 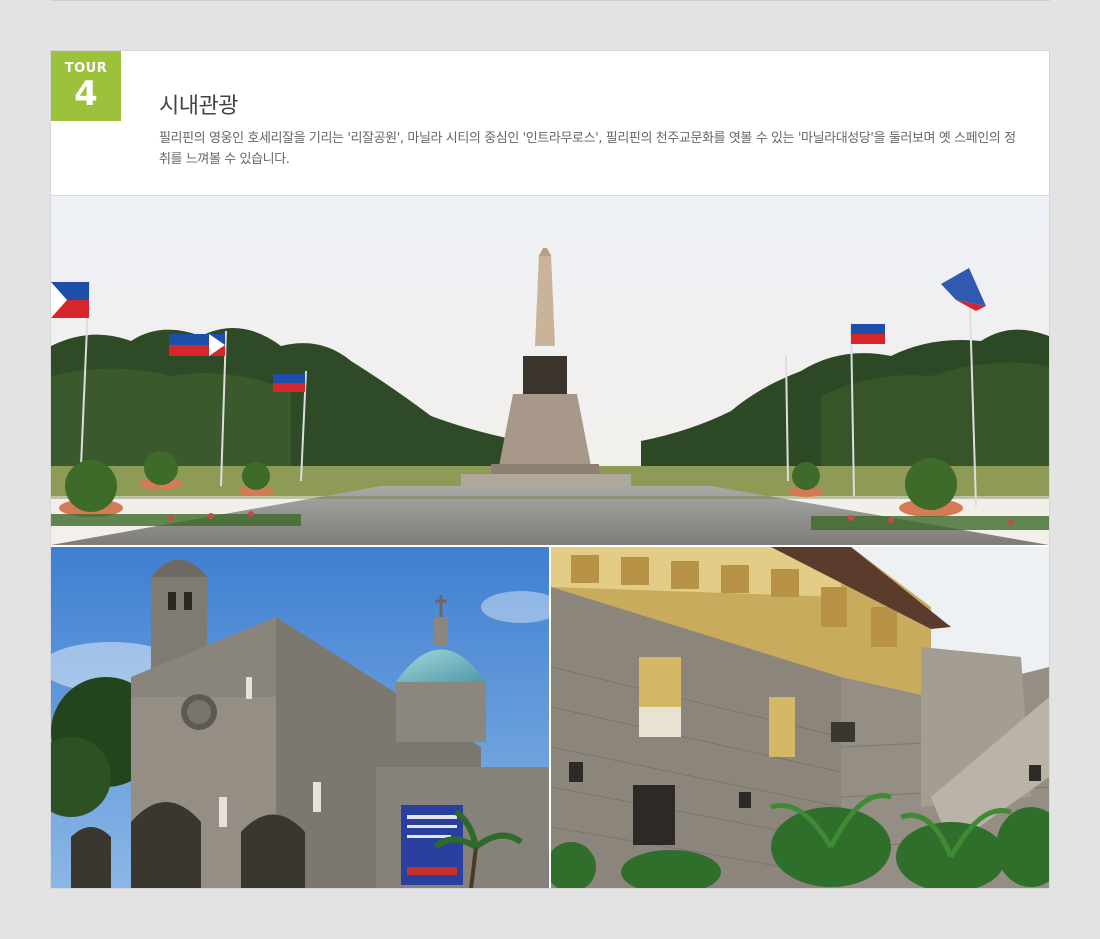 What do you see at coordinates (550, 0) in the screenshot?
I see `top-divider` at bounding box center [550, 0].